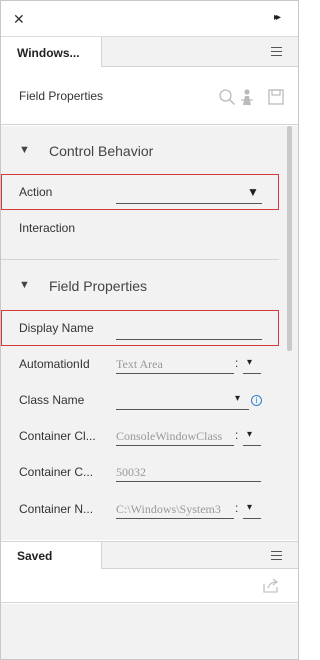 Image resolution: width=320 pixels, height=660 pixels. What do you see at coordinates (182, 400) in the screenshot?
I see `class-name-field: ▾` at bounding box center [182, 400].